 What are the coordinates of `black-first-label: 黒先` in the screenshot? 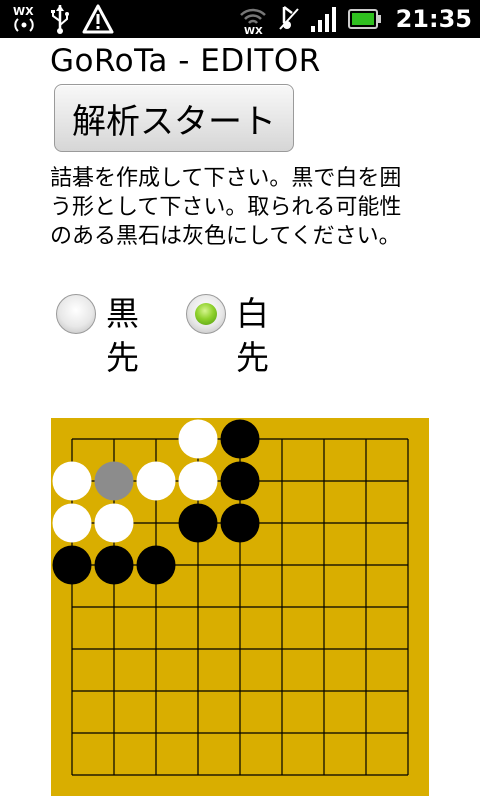 It's located at (122, 336).